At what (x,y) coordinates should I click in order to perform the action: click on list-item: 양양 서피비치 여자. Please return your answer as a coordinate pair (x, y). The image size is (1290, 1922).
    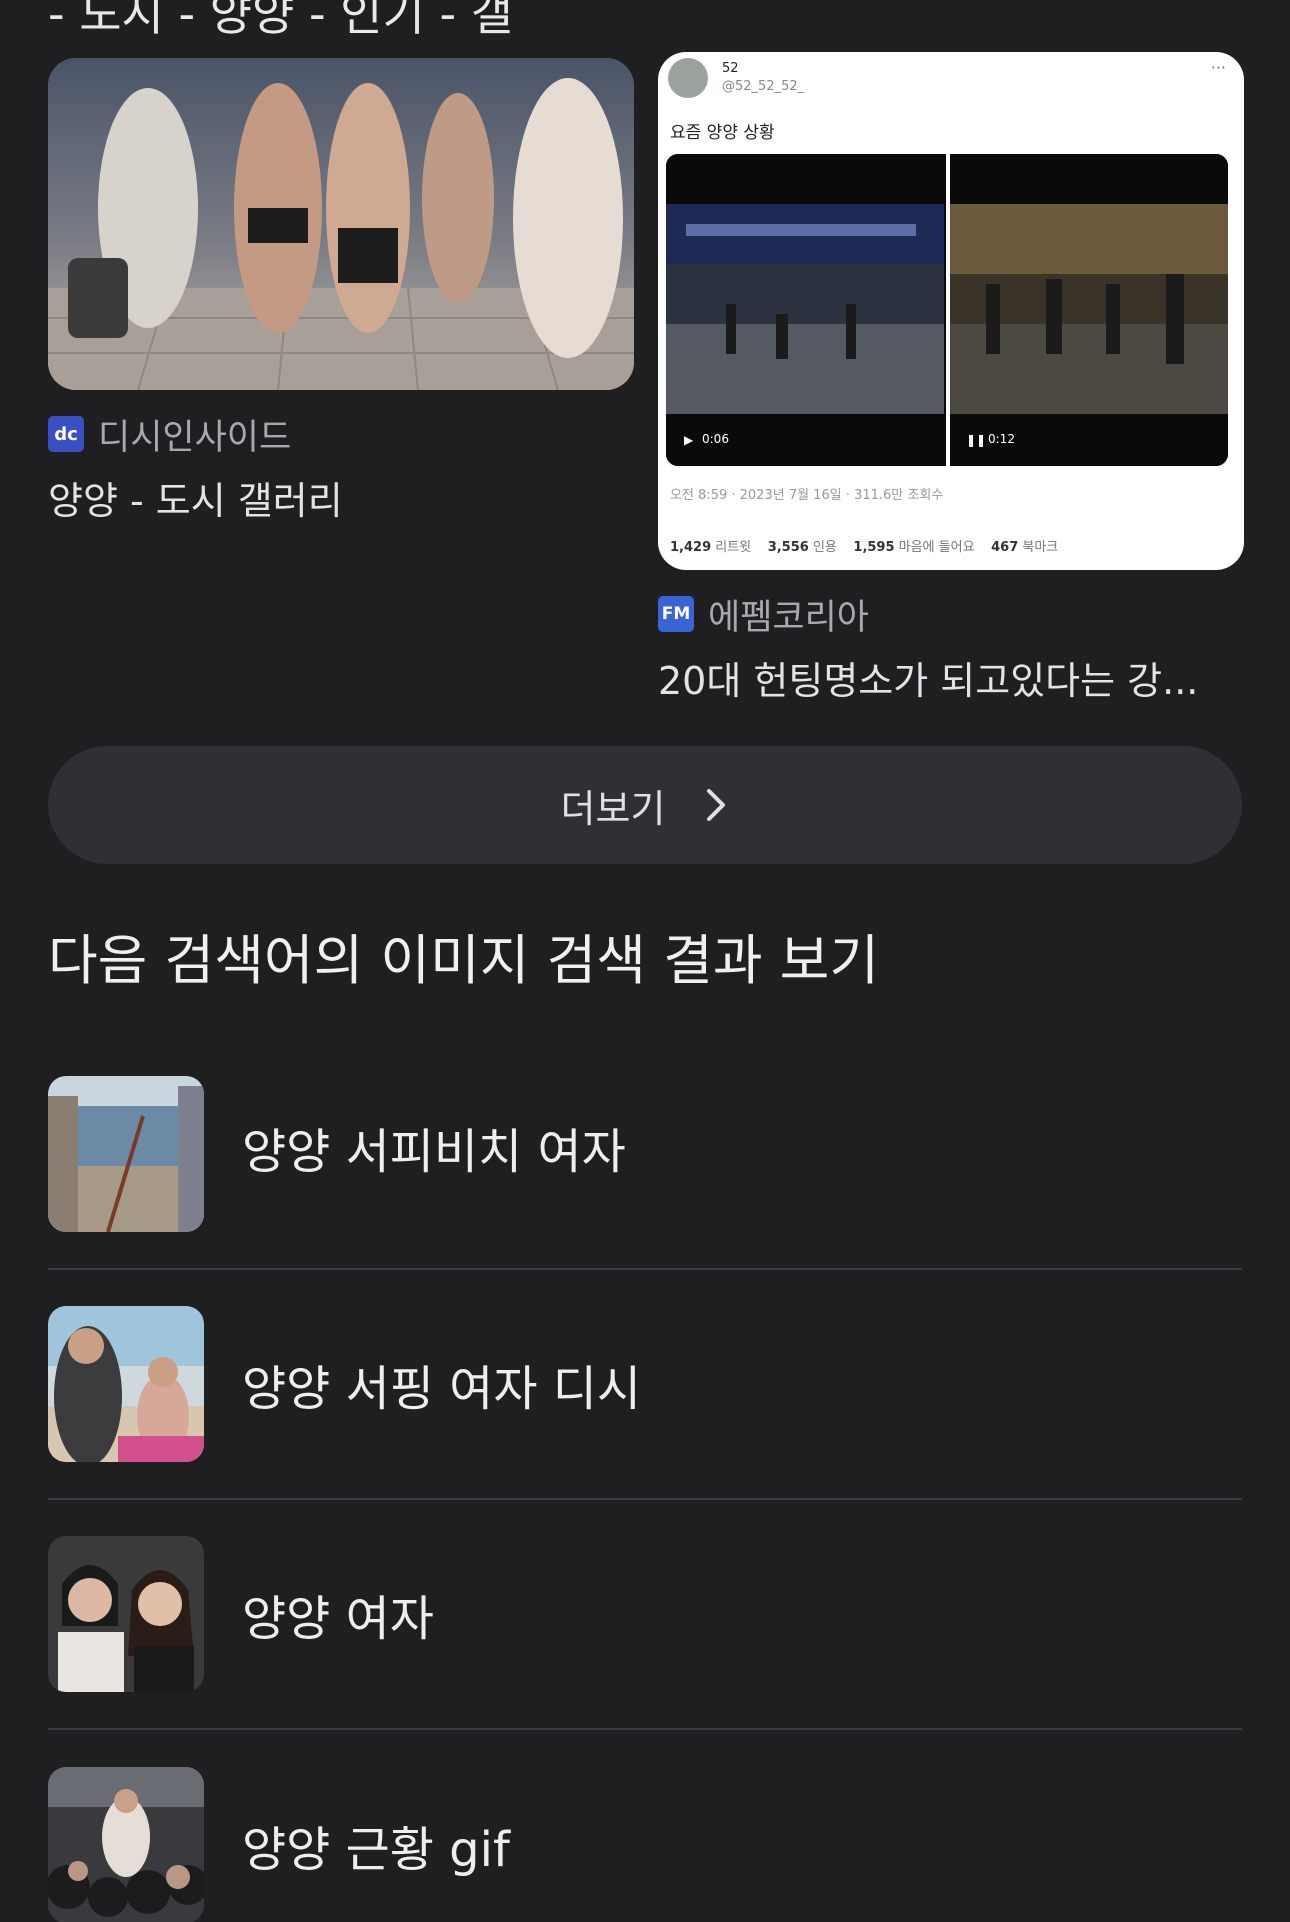
    Looking at the image, I should click on (645, 1171).